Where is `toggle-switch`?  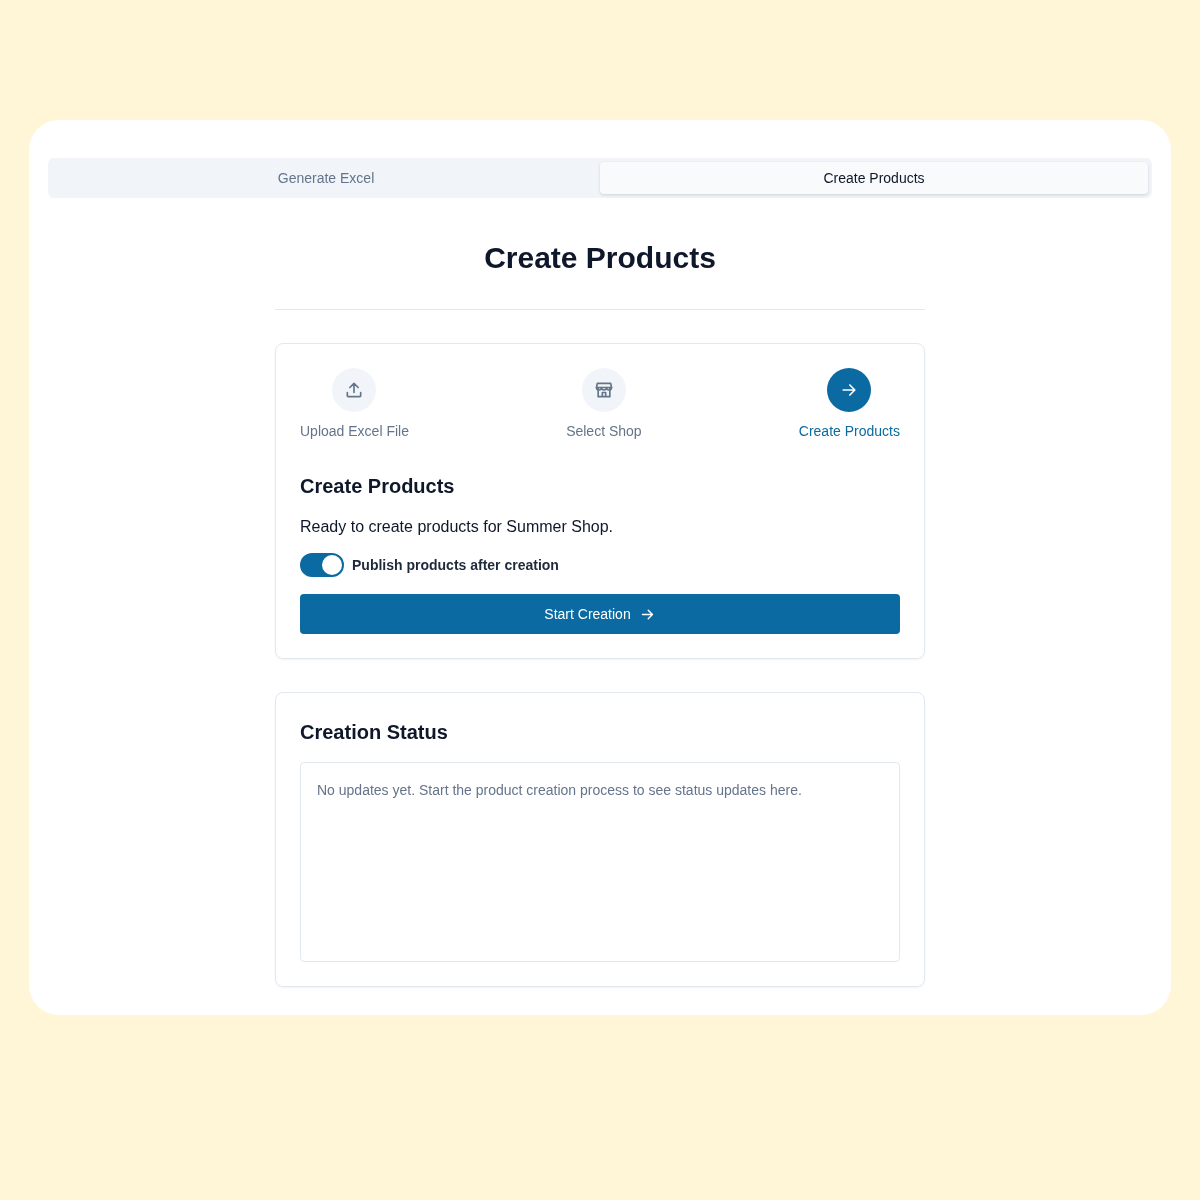 toggle-switch is located at coordinates (322, 565).